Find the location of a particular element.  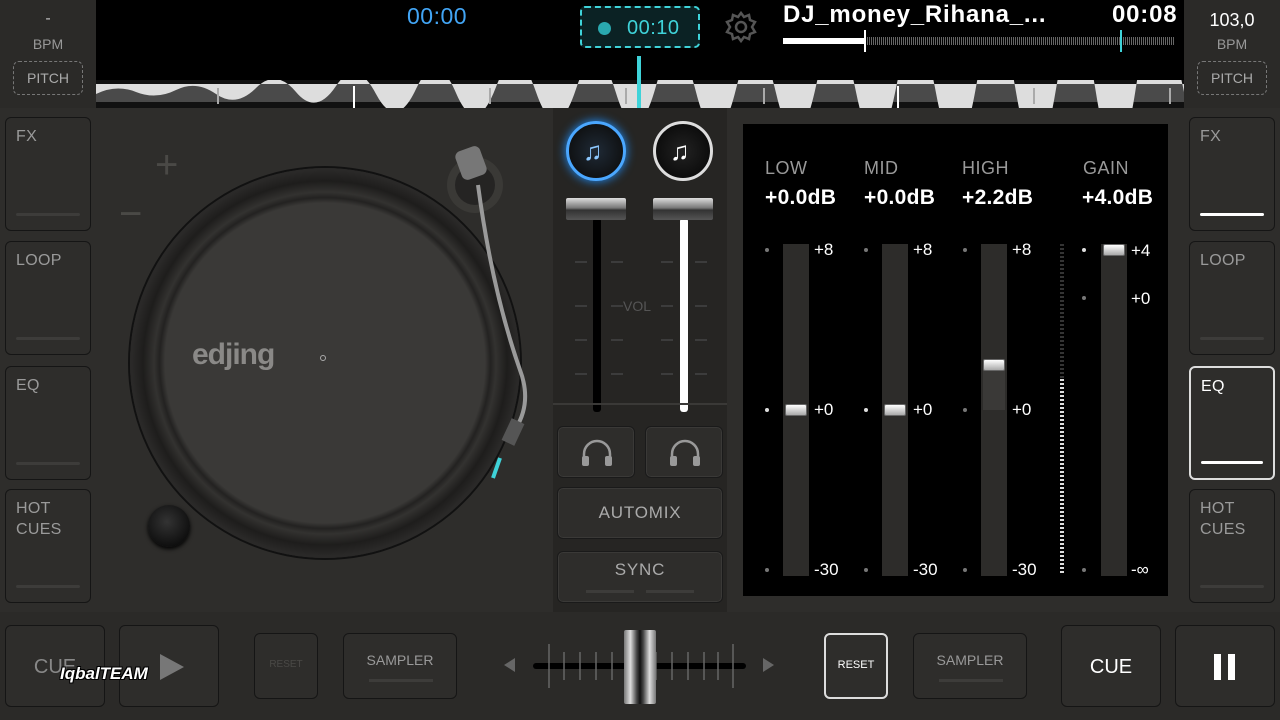

left-volume-knob is located at coordinates (596, 209).